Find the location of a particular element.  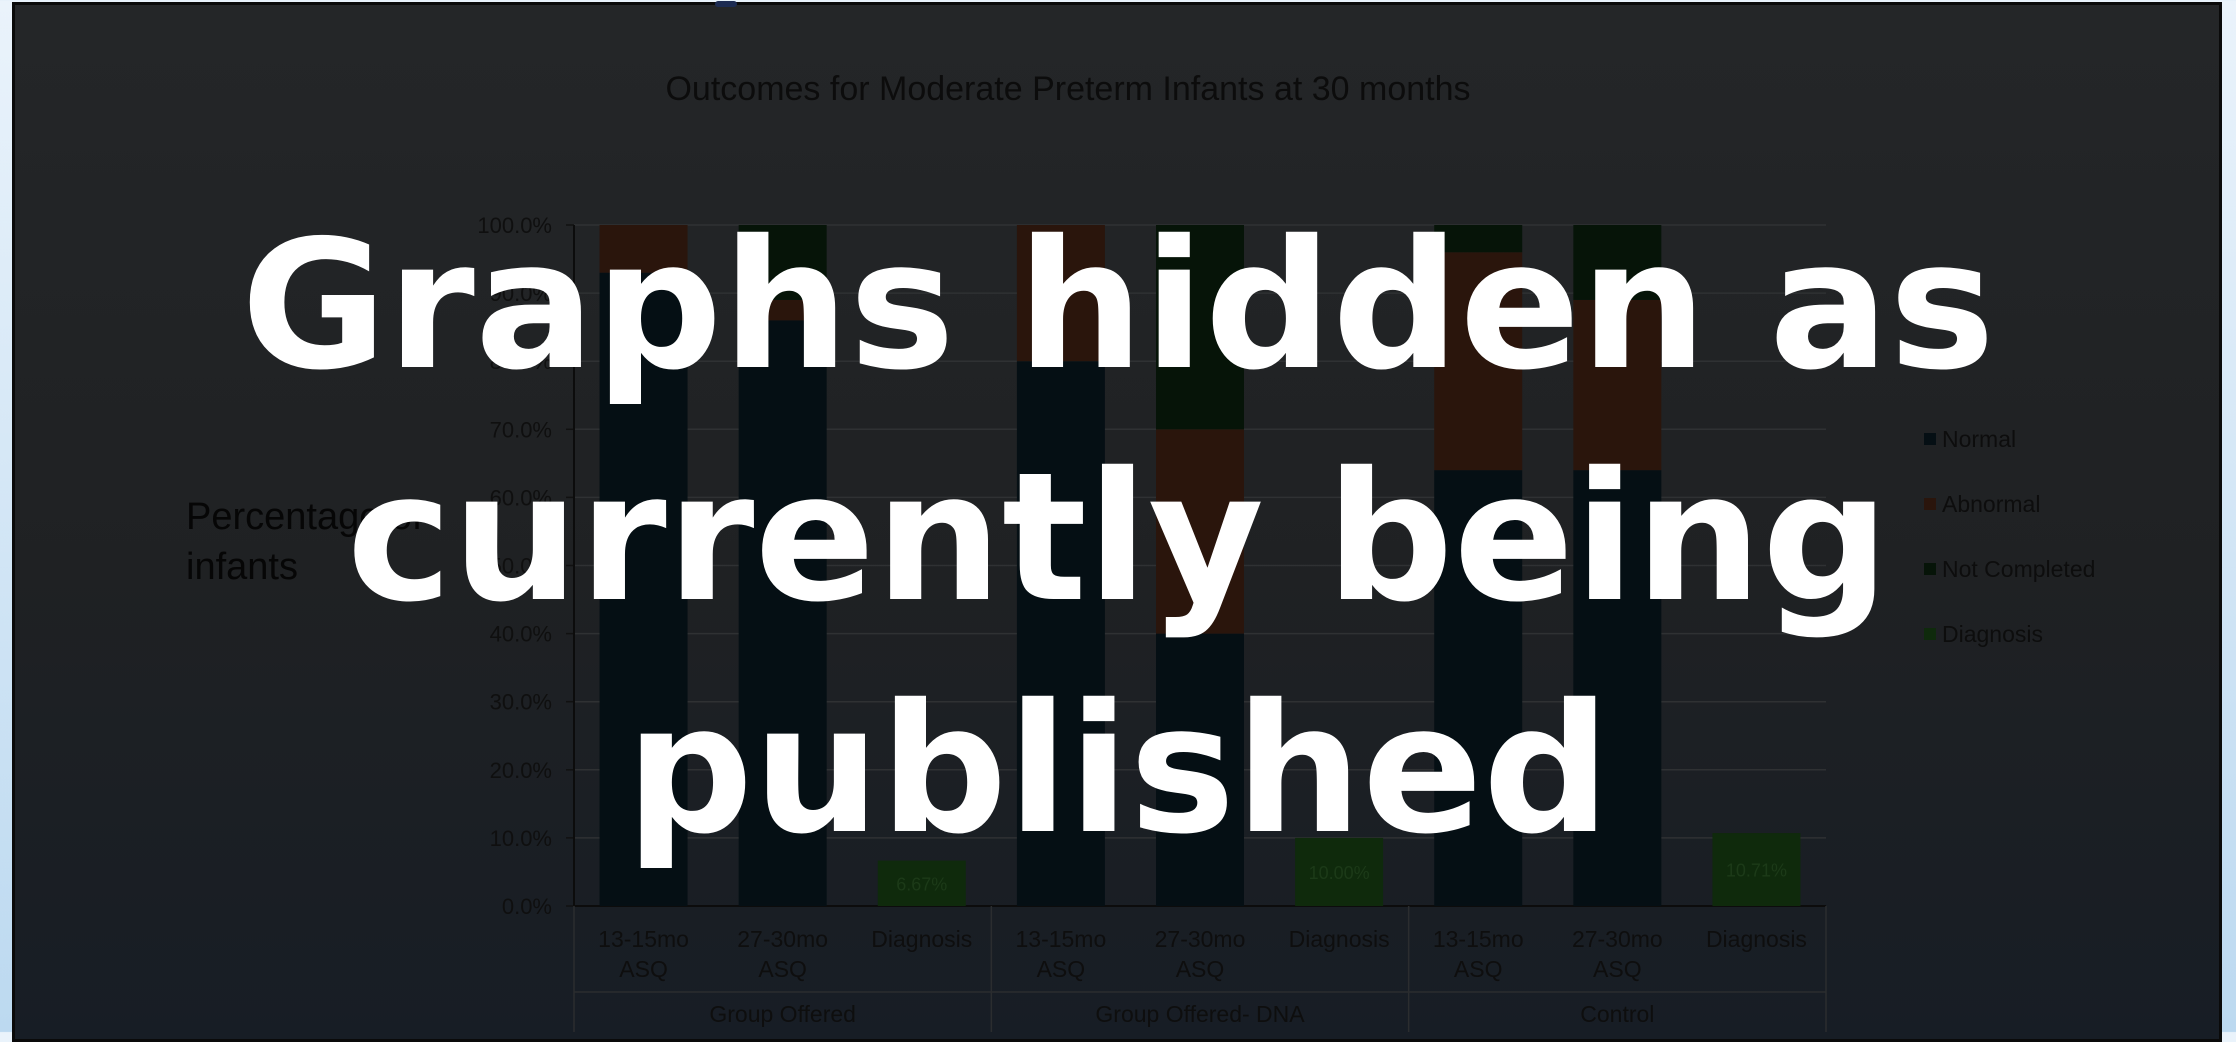

group-label: Group Offered- DNA is located at coordinates (1200, 1014).